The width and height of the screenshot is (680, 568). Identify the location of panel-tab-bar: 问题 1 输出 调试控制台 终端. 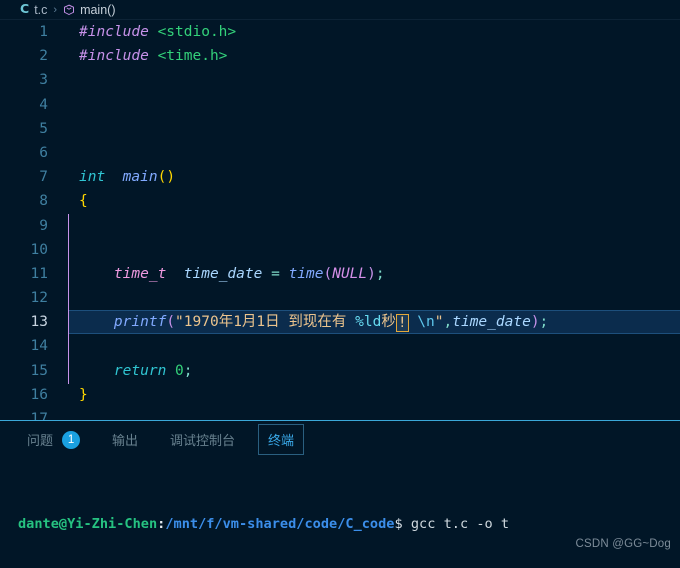
(340, 439).